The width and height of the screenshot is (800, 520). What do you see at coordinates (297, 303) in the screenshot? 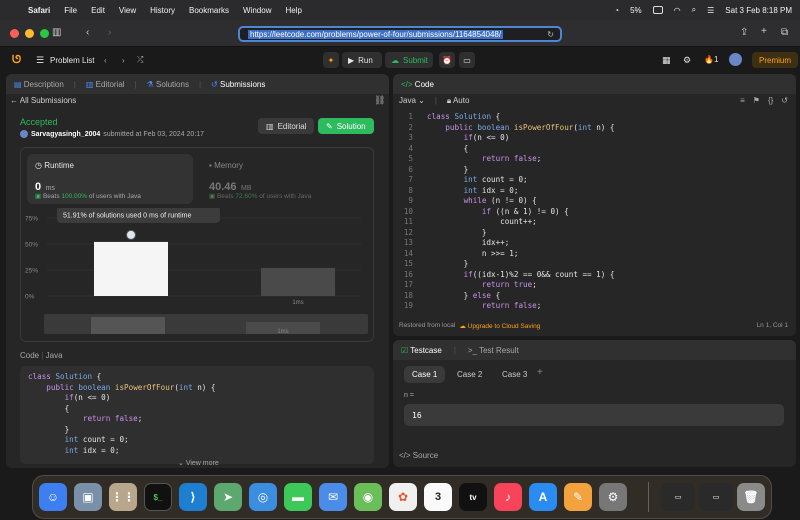
I see `x-tick-label: 1ms` at bounding box center [297, 303].